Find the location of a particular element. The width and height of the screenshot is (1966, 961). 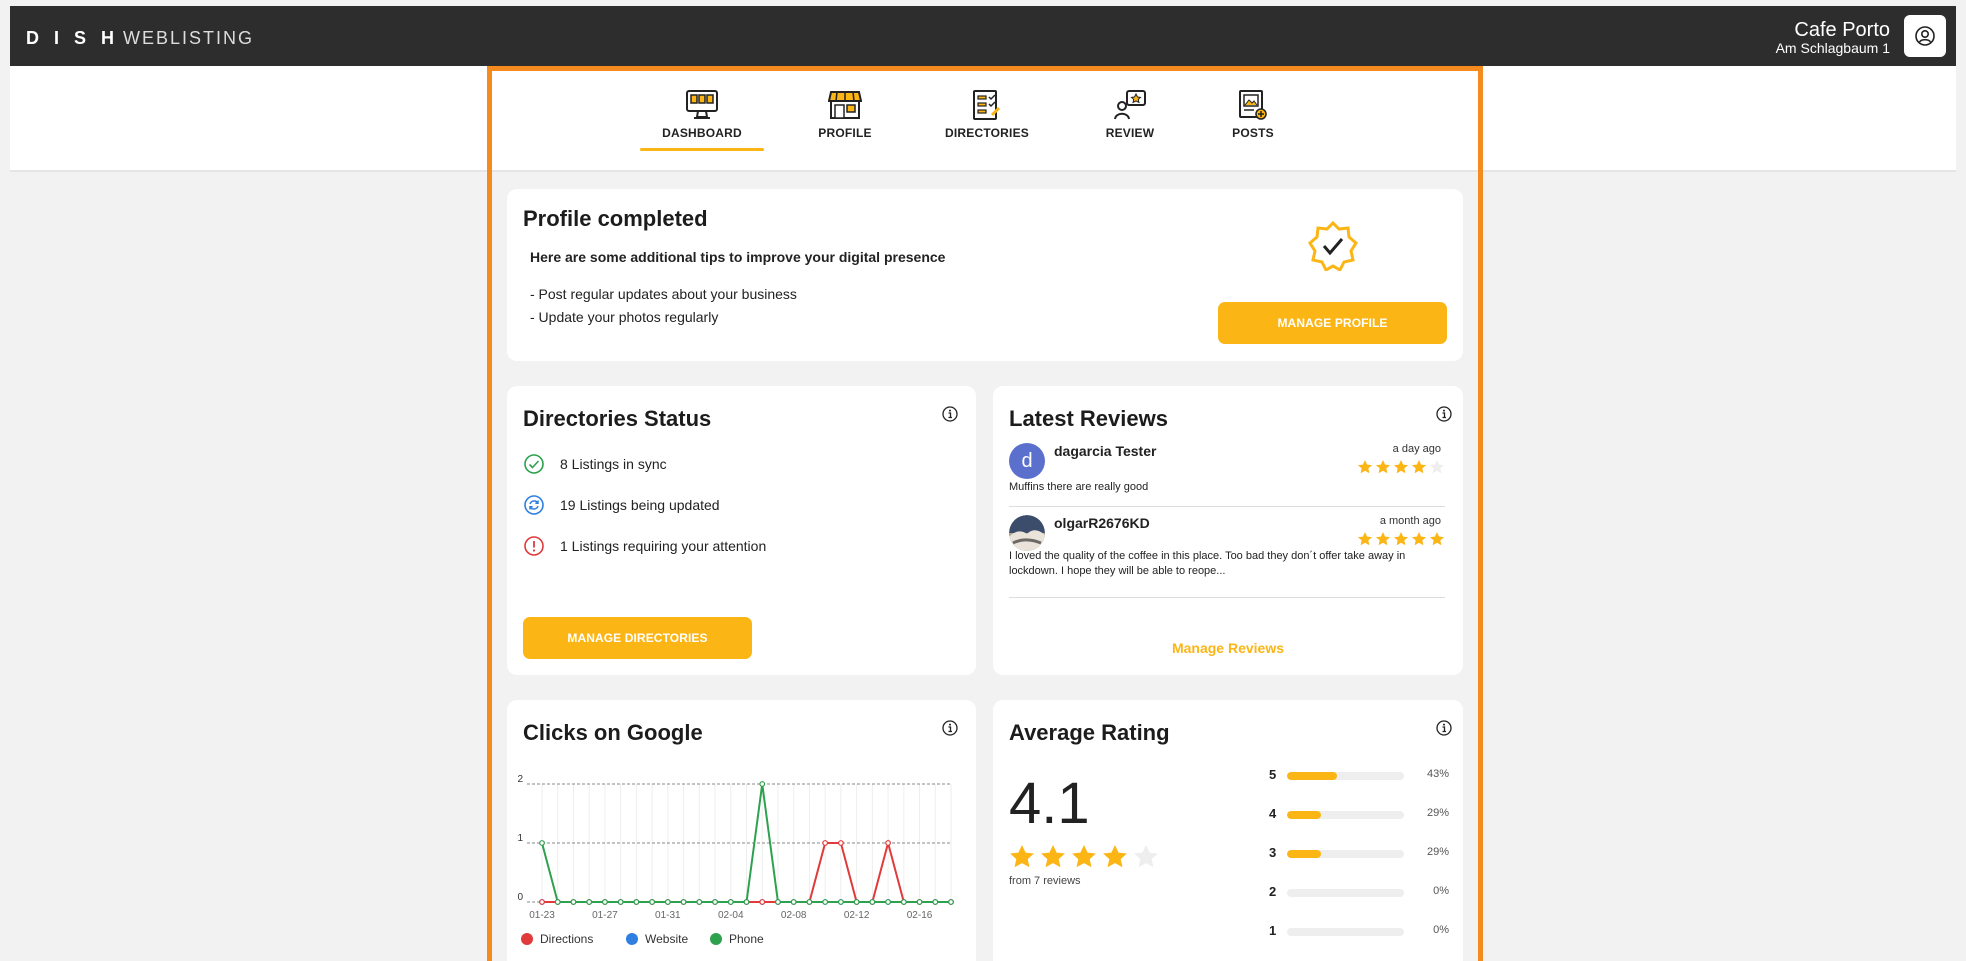

directories-title: Directories Status is located at coordinates (617, 418).